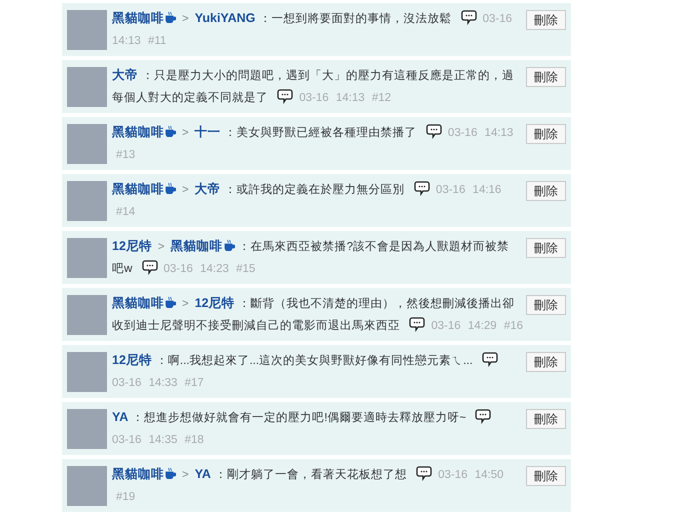  Describe the element at coordinates (190, 98) in the screenshot. I see `comment-text: 每個人對大的定義不同就是了` at that location.